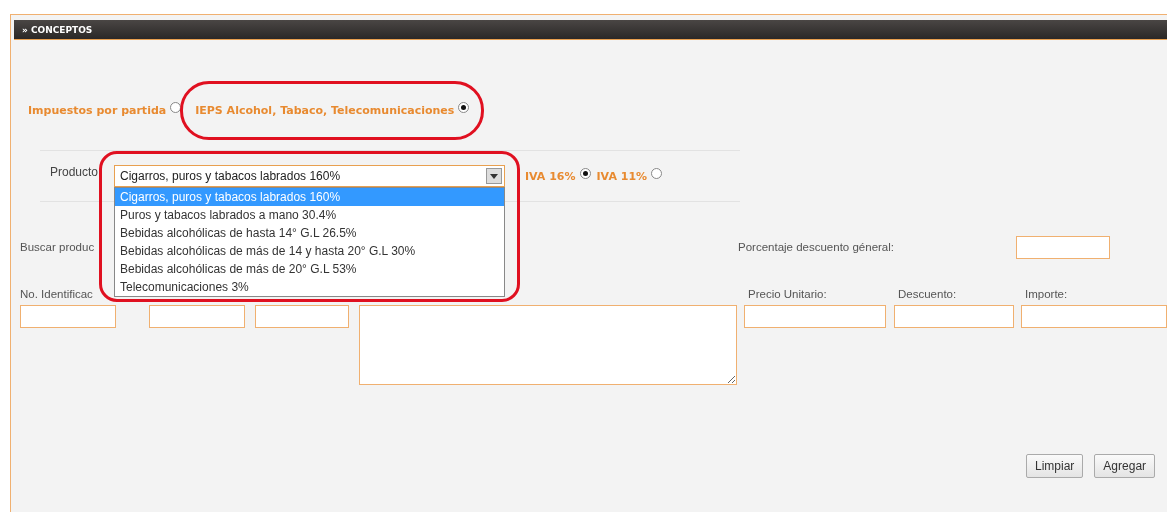 This screenshot has width=1167, height=512. Describe the element at coordinates (57, 247) in the screenshot. I see `field-label: Buscar produc` at that location.